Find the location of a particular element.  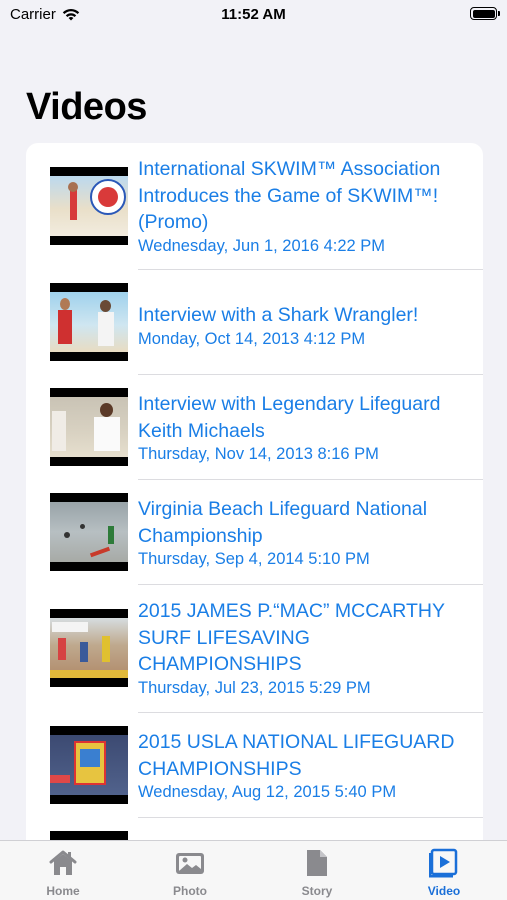

battery-icon is located at coordinates (485, 13).